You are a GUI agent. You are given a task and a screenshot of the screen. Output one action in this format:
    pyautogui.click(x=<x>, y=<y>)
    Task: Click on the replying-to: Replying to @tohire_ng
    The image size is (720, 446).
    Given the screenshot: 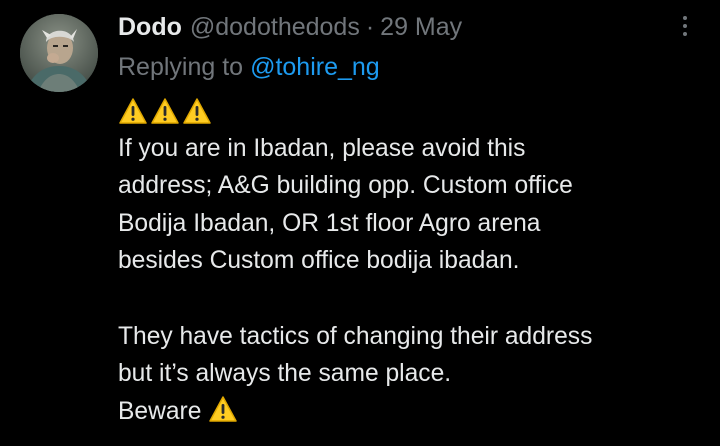 What is the action you would take?
    pyautogui.click(x=249, y=67)
    